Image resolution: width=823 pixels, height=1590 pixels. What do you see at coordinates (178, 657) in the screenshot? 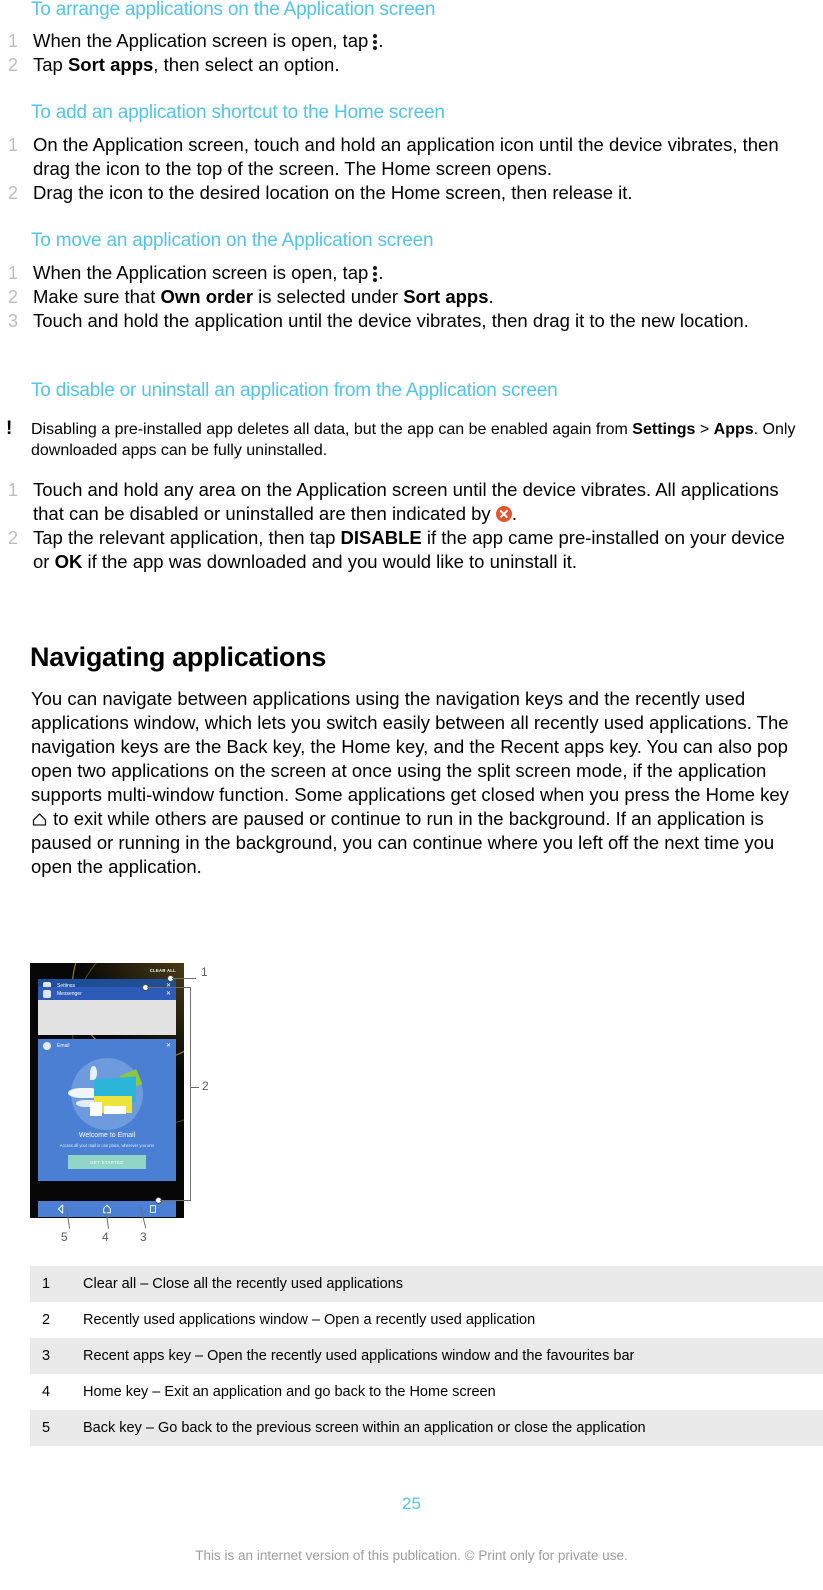
I see `page-title-navigating-applications: Navigating applications` at bounding box center [178, 657].